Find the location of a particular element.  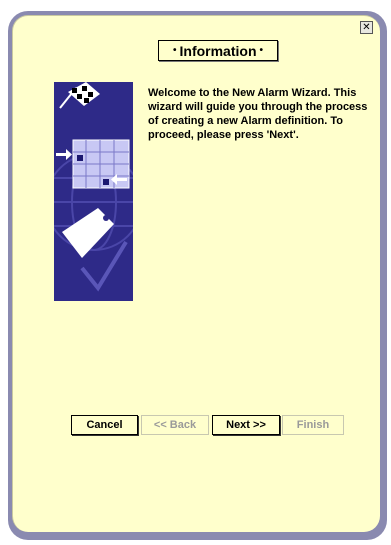

dialog-title-text: Information is located at coordinates (218, 50).